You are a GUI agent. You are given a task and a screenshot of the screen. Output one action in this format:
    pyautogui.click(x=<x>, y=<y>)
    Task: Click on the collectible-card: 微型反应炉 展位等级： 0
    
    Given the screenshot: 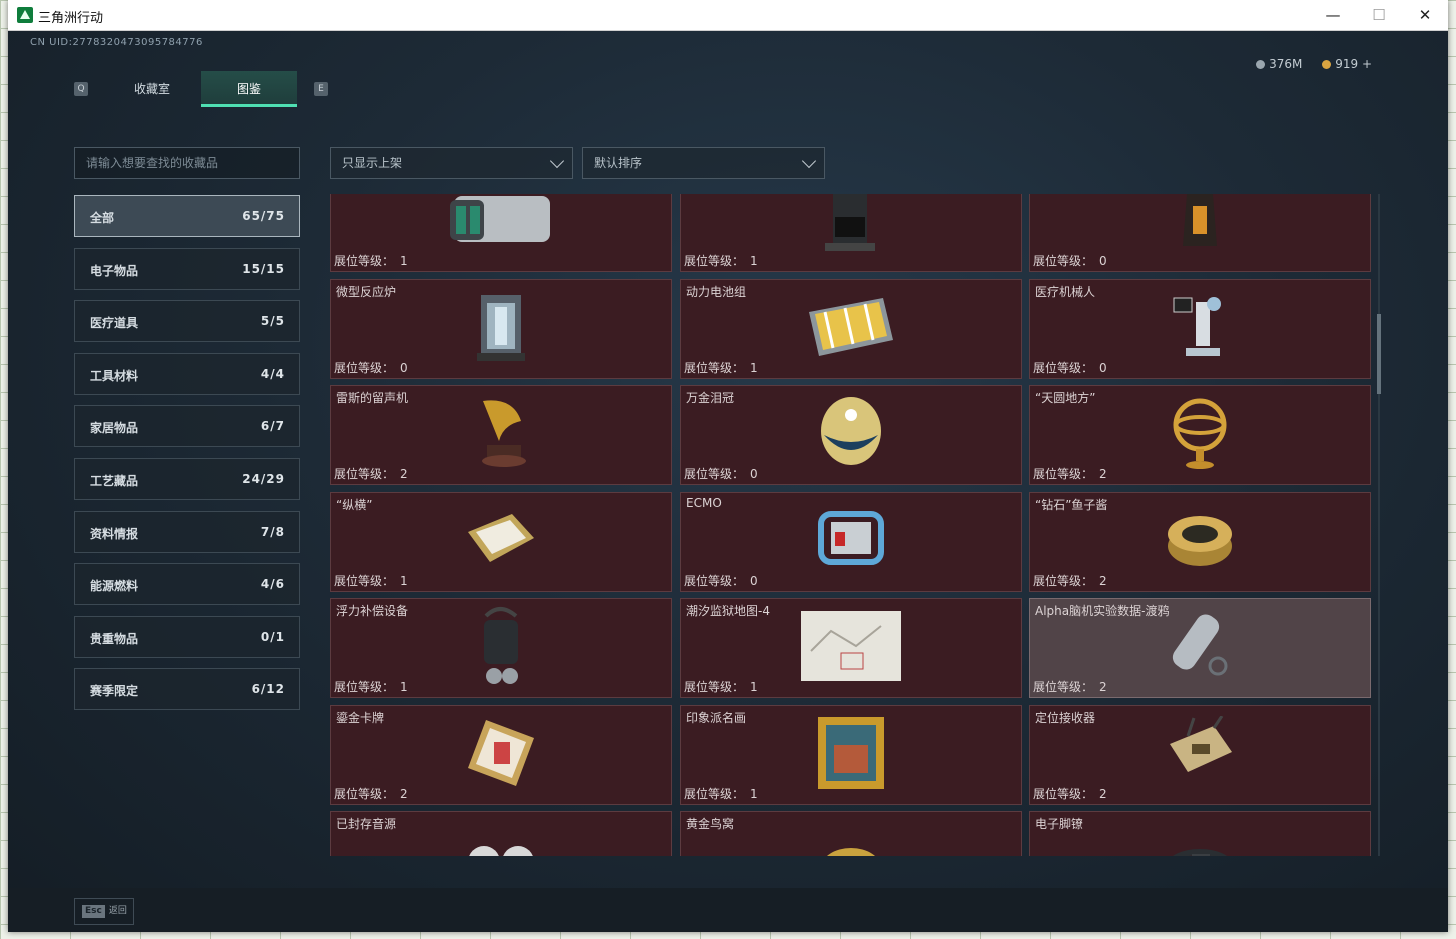 What is the action you would take?
    pyautogui.click(x=501, y=328)
    